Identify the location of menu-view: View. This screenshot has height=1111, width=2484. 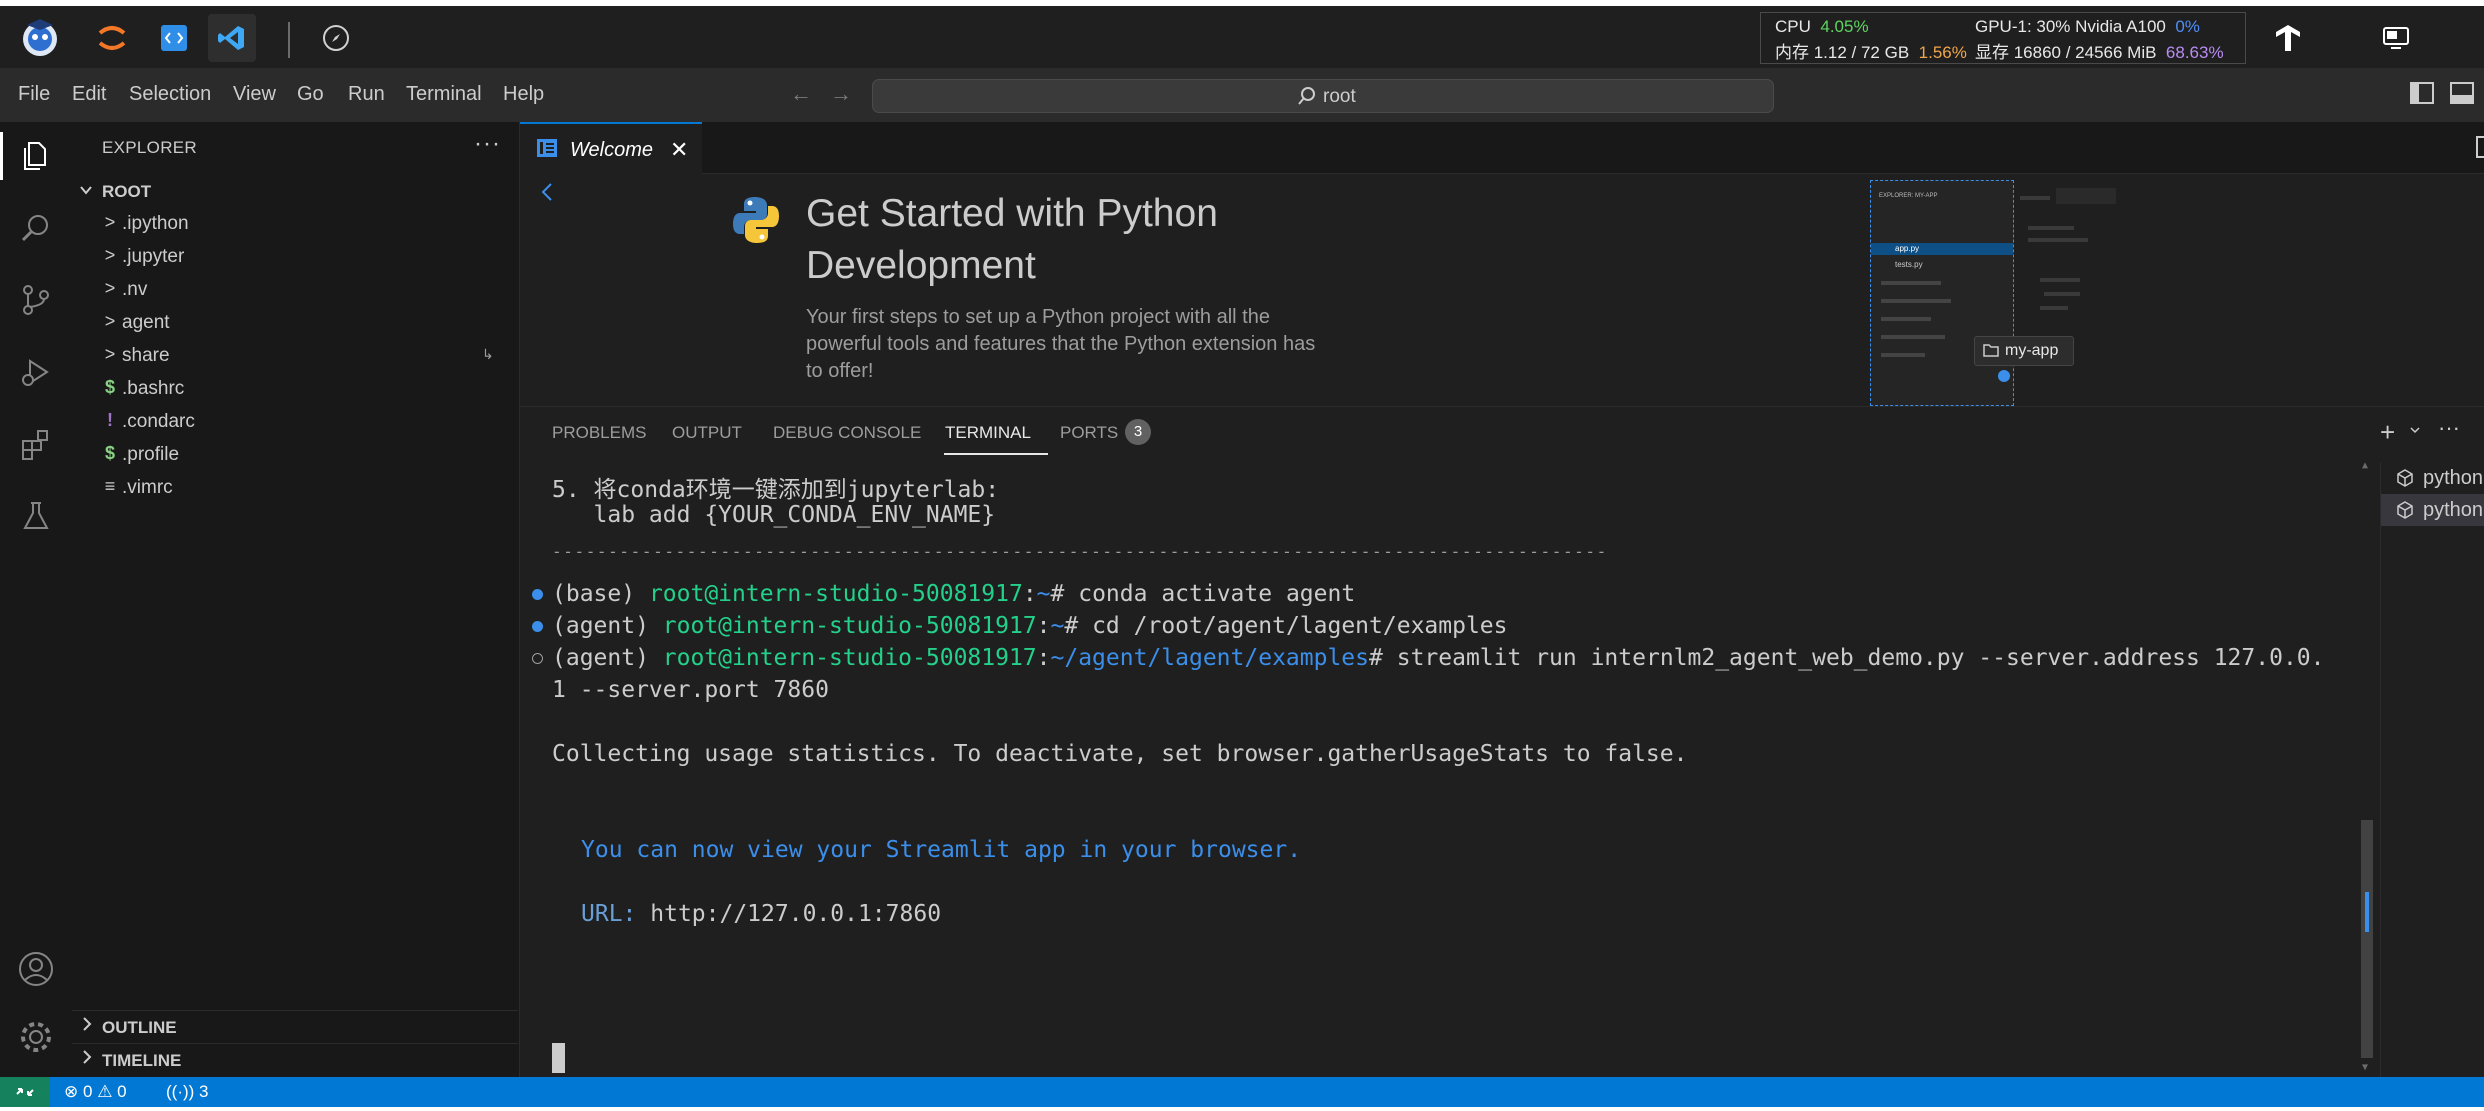
(254, 94).